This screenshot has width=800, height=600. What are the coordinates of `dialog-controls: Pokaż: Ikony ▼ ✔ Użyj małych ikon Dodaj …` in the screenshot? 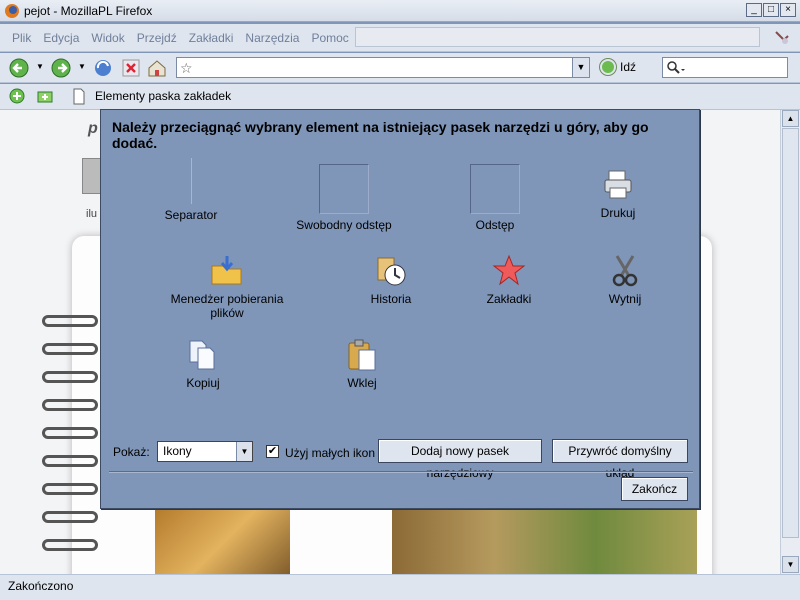 It's located at (401, 459).